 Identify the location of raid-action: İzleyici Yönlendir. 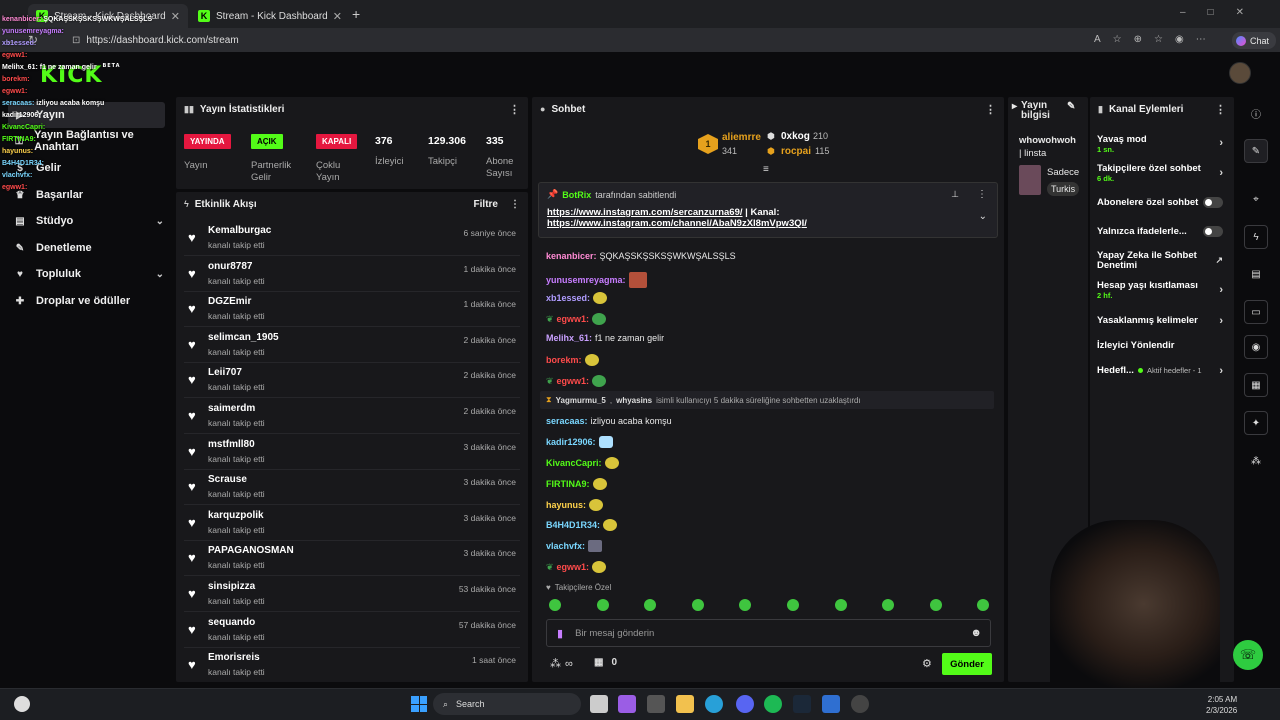
(1162, 345).